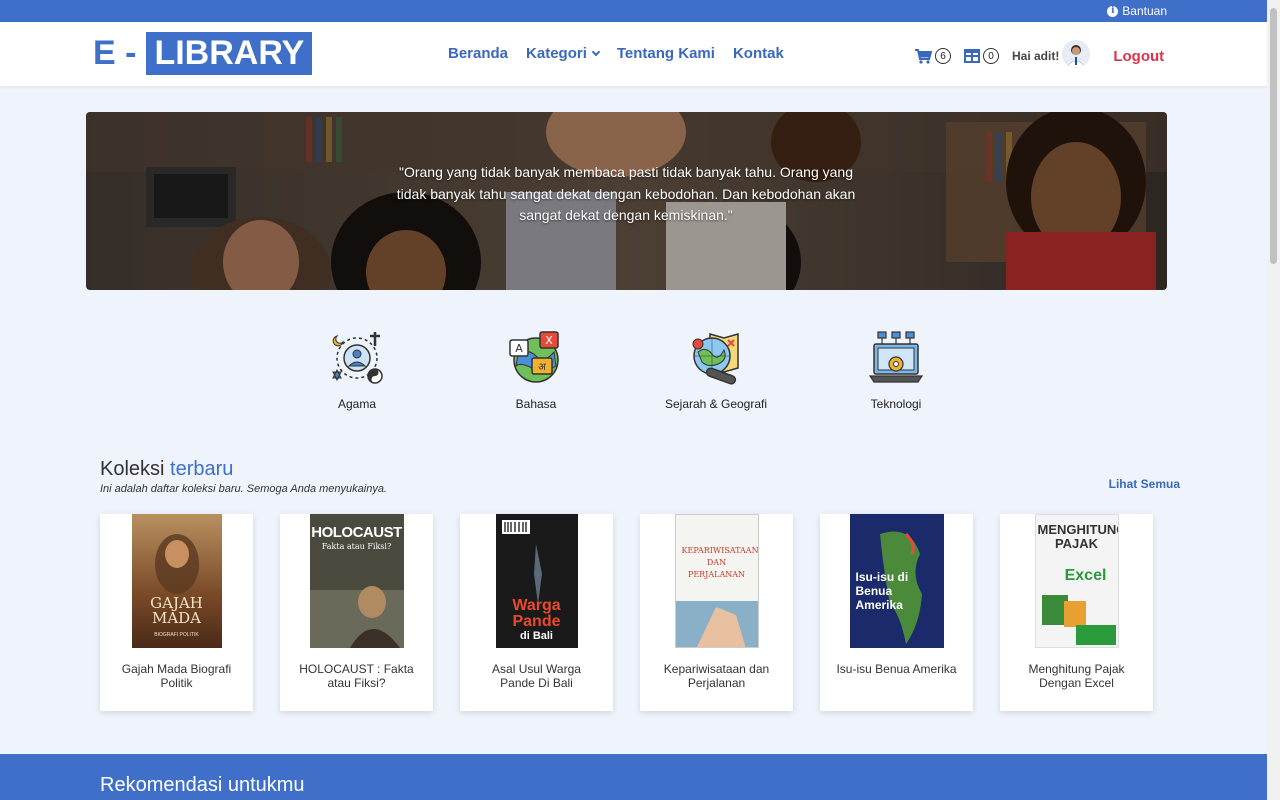 The image size is (1280, 800). I want to click on history-geography-icon, so click(715, 359).